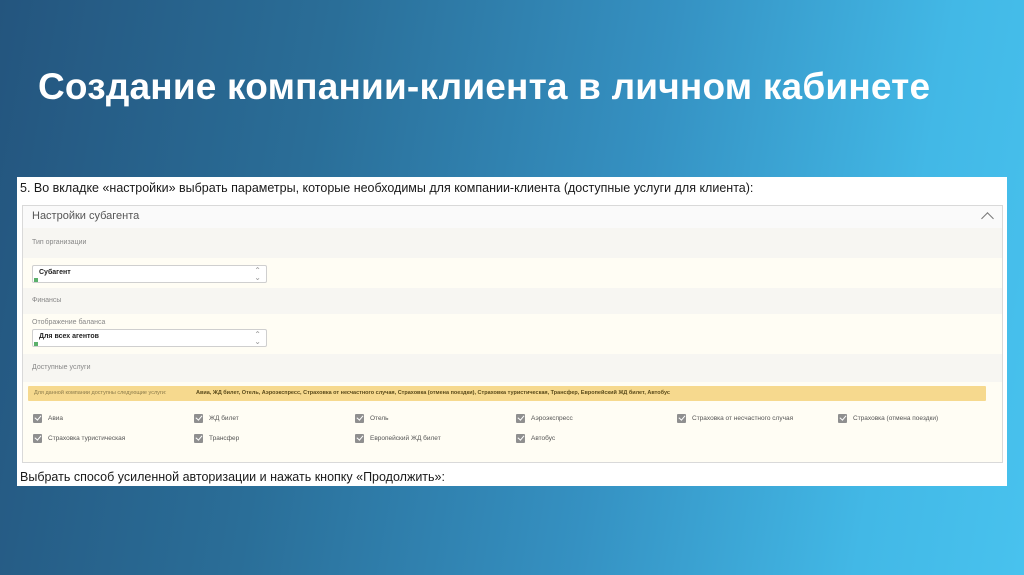 This screenshot has width=1024, height=575. I want to click on chevron-up-icon, so click(987, 218).